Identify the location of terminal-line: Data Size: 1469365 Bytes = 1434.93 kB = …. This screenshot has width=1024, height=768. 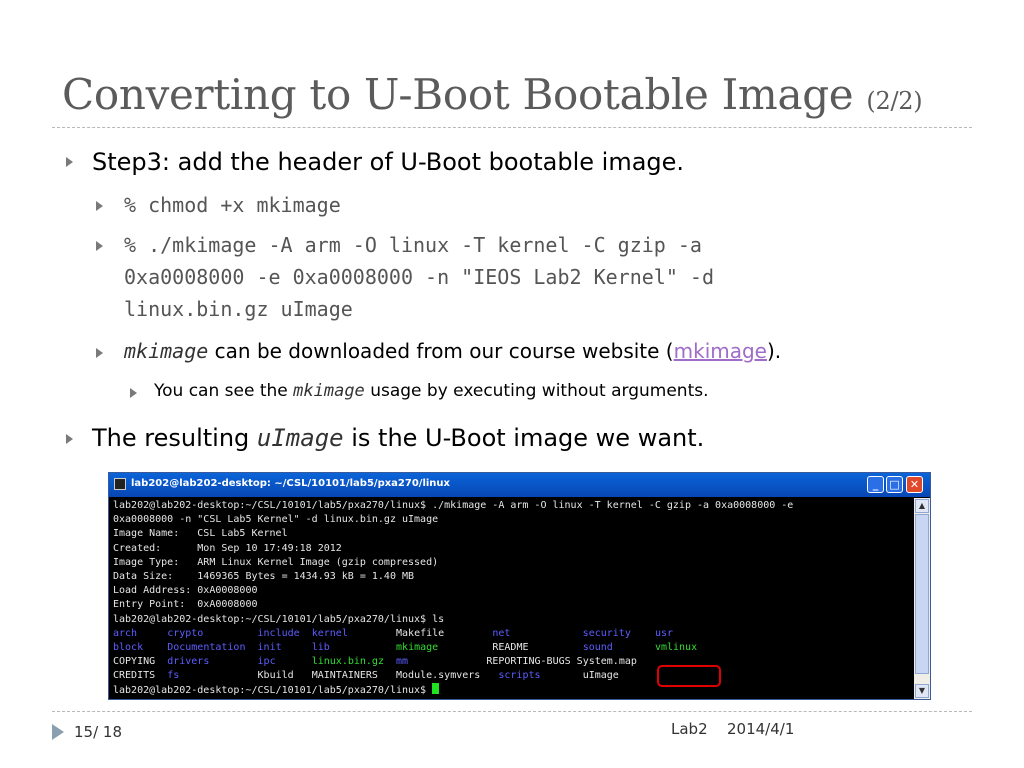
(264, 576).